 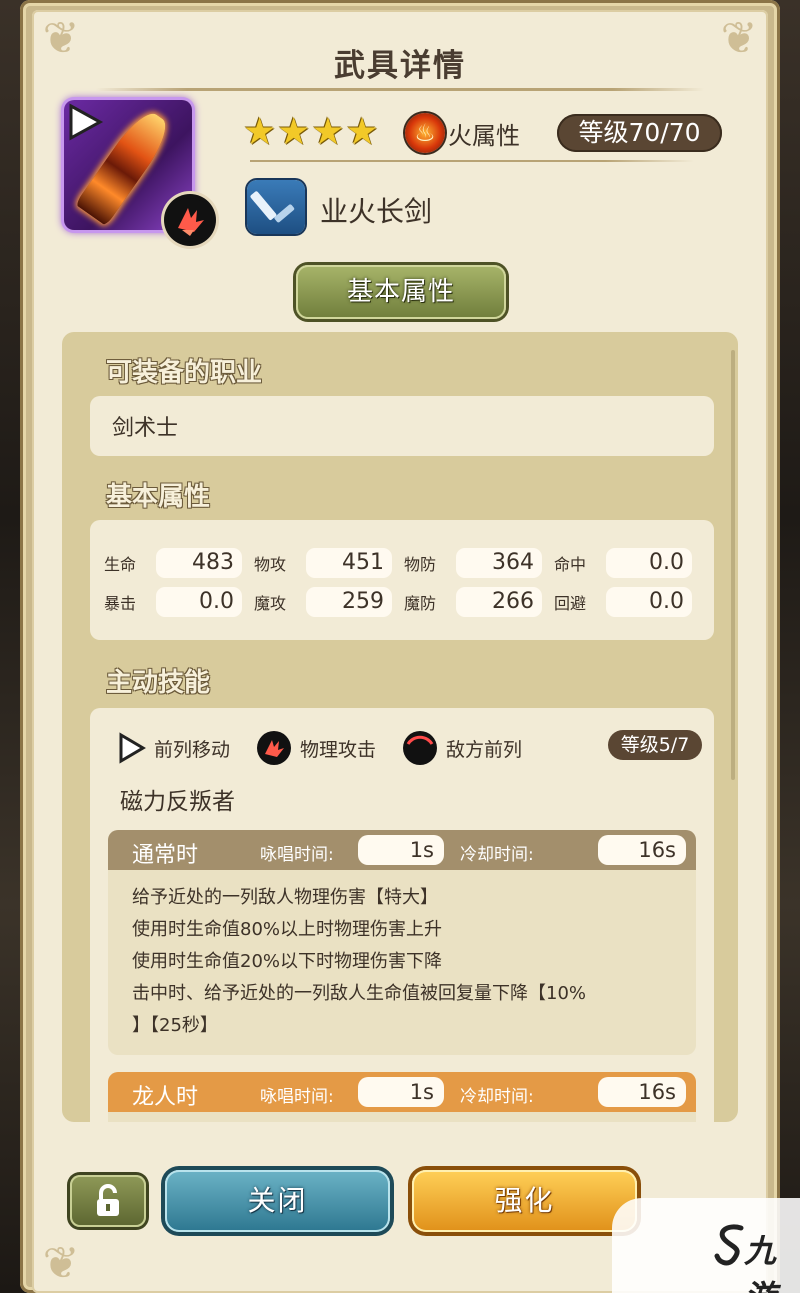 What do you see at coordinates (420, 564) in the screenshot?
I see `stat-label: 物防` at bounding box center [420, 564].